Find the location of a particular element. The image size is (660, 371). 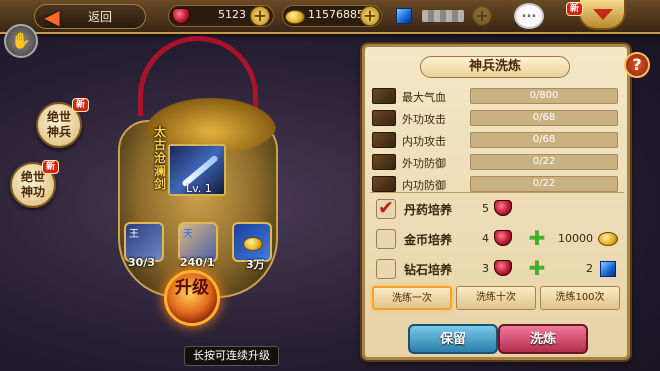

stat-row: 内功攻击 0/68 is located at coordinates (496, 140).